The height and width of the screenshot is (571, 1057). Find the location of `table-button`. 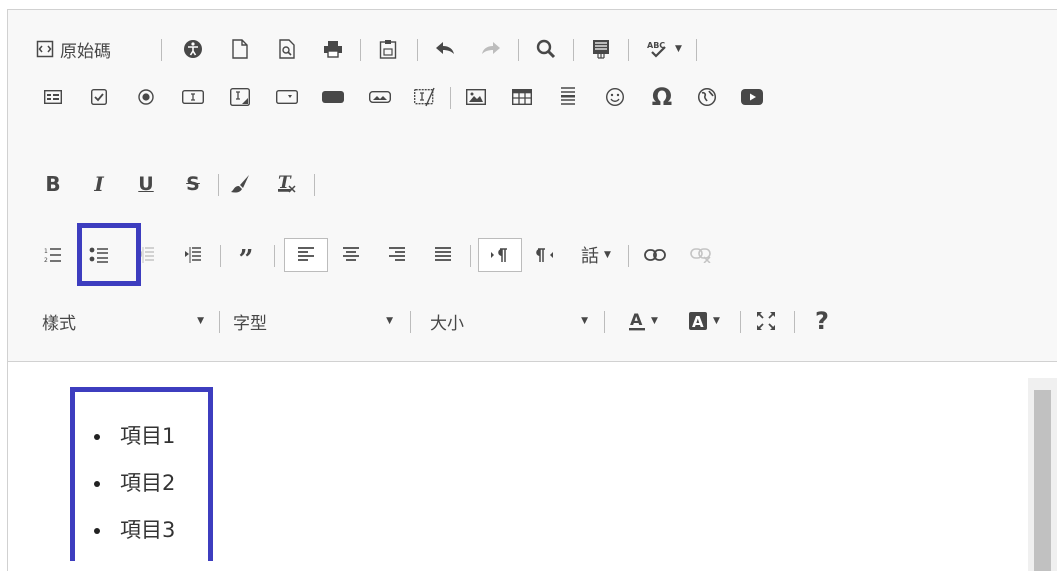

table-button is located at coordinates (522, 97).